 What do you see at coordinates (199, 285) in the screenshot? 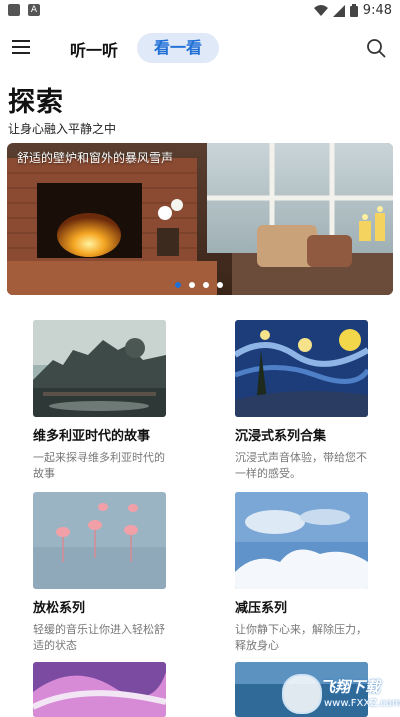
I see `carousel-dots` at bounding box center [199, 285].